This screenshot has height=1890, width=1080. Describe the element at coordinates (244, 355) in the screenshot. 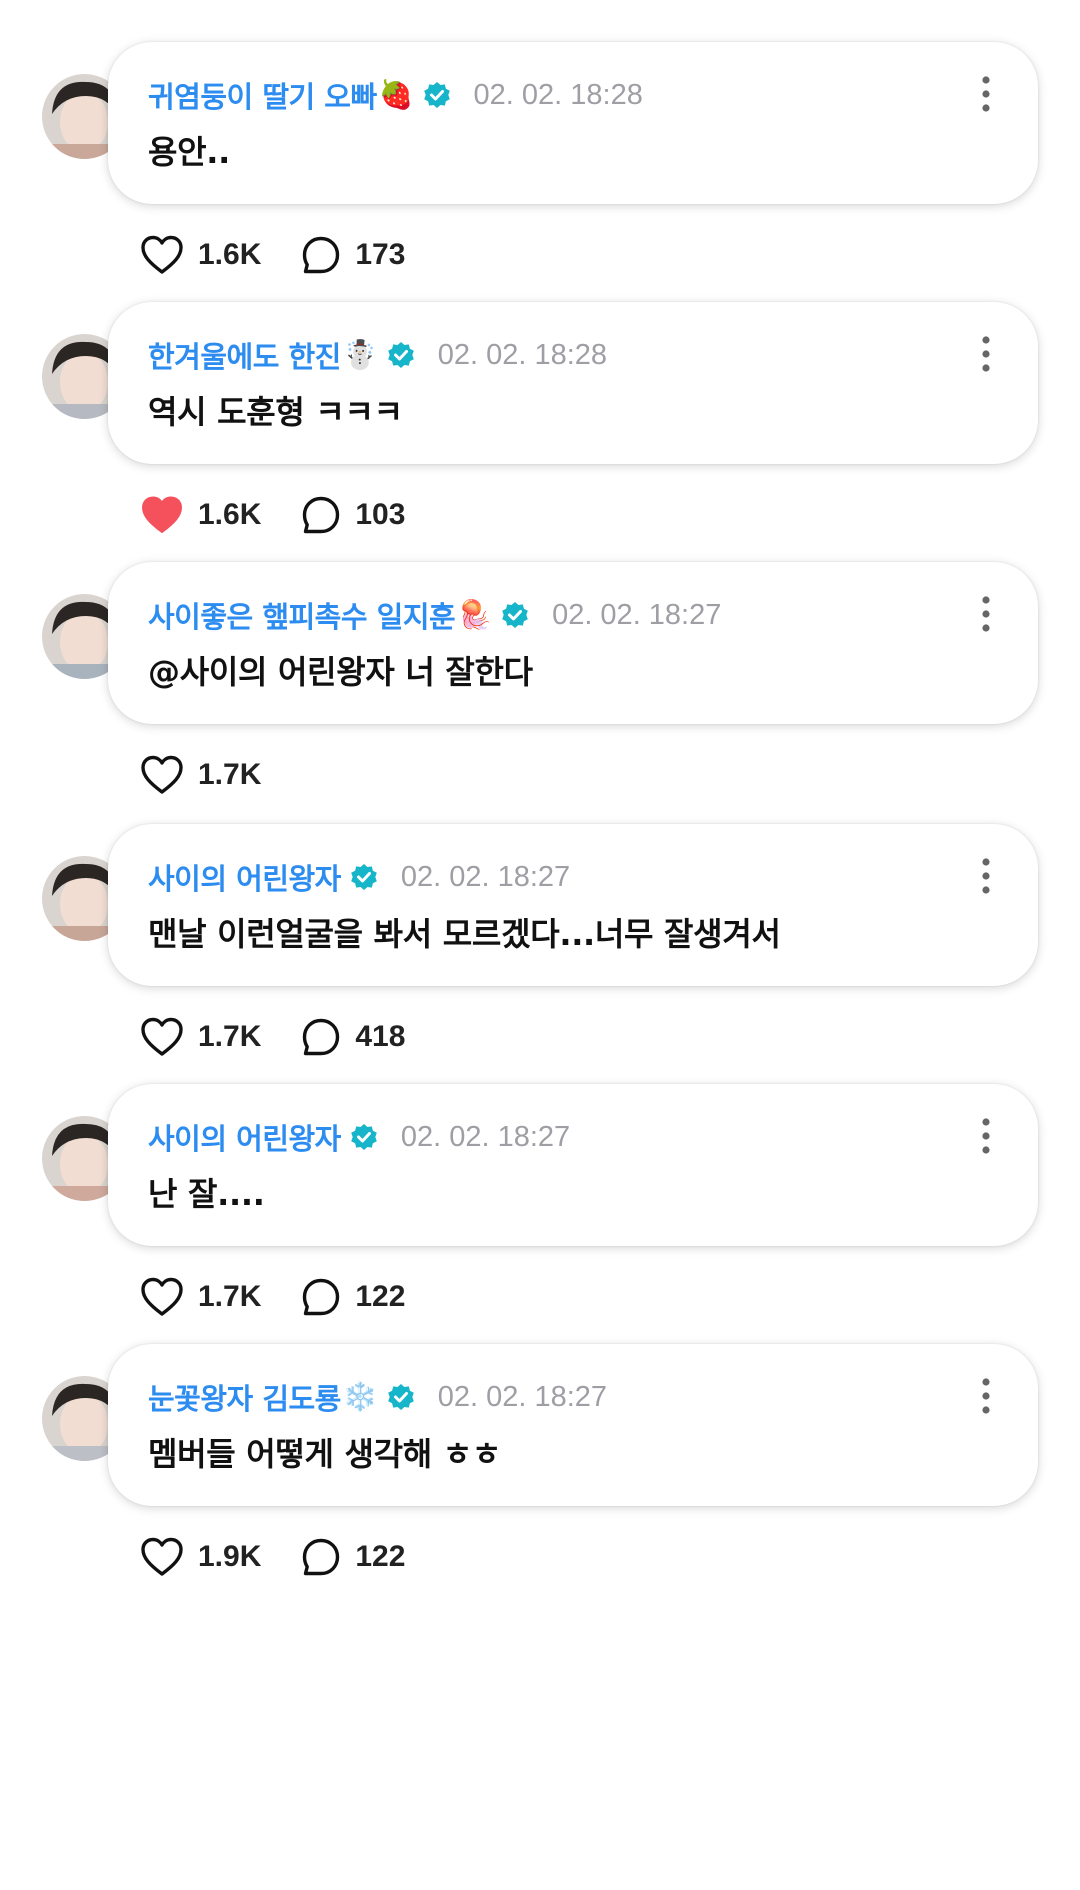

I see `username: 한겨울에도 한진` at that location.